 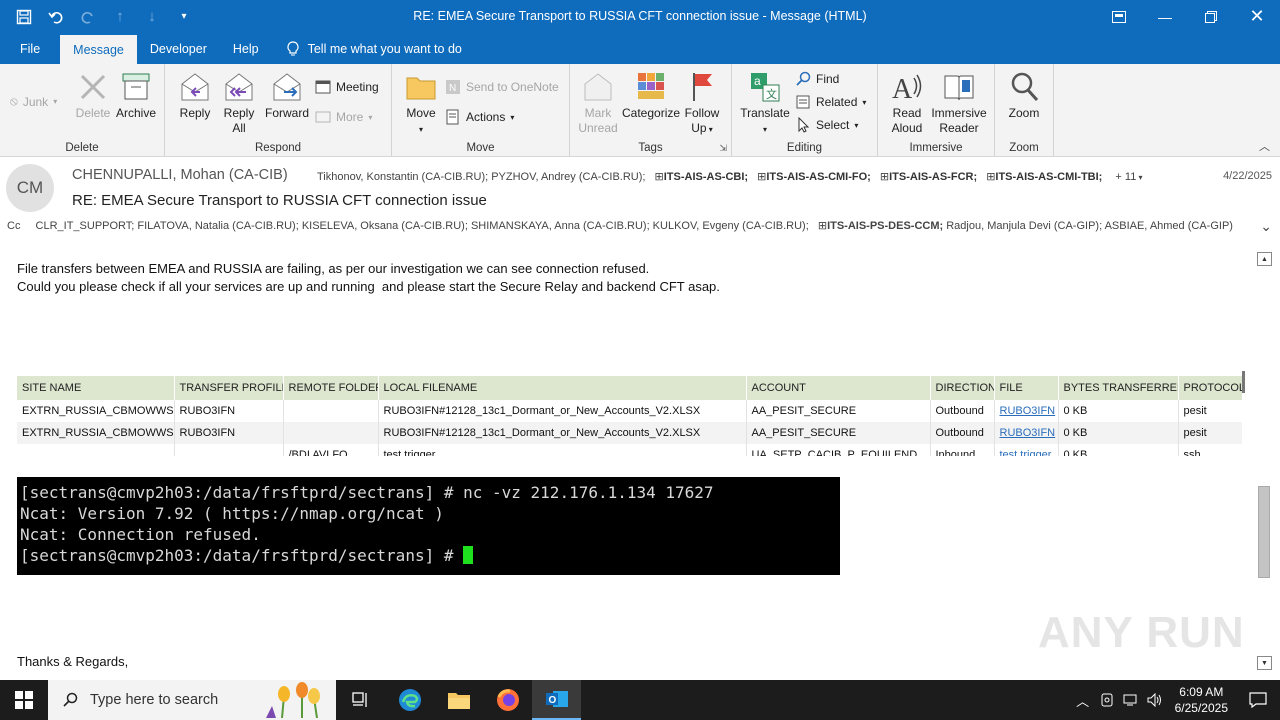 I want to click on firefox-taskbar-button, so click(x=507, y=700).